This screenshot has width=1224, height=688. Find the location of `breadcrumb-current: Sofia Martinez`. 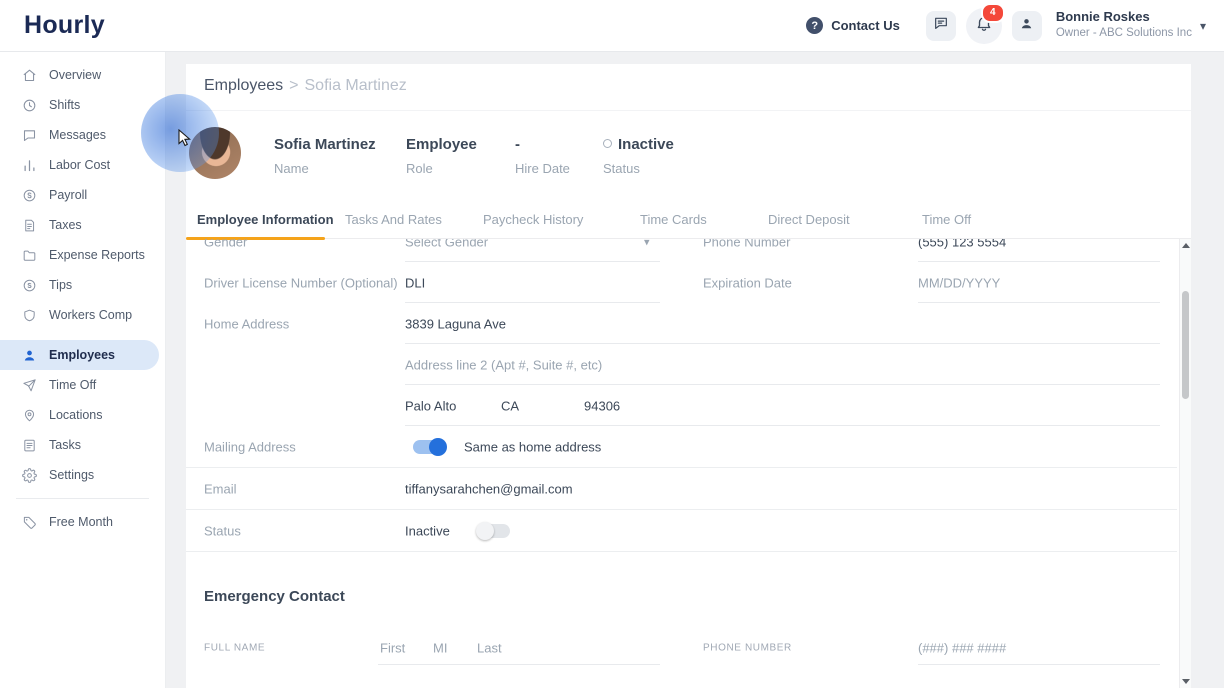

breadcrumb-current: Sofia Martinez is located at coordinates (355, 85).